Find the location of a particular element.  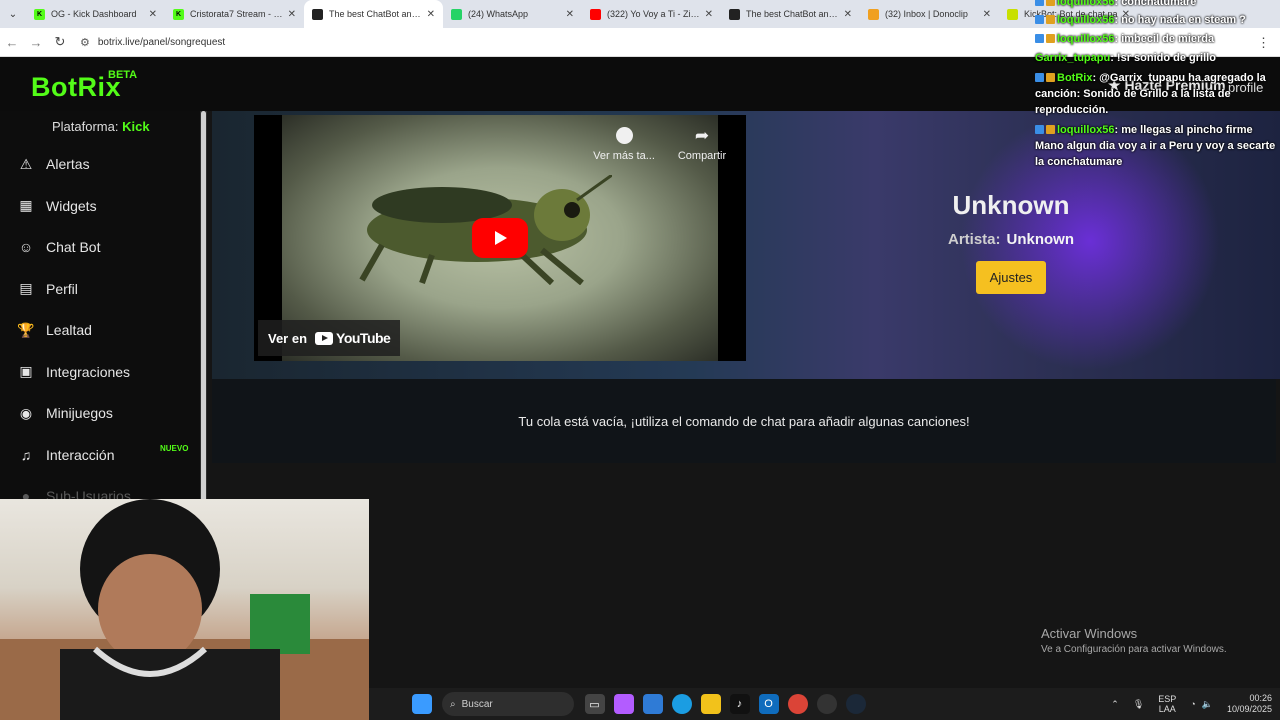

browser-tab: K OG - Kick Dashboard ✕ is located at coordinates (95, 14).